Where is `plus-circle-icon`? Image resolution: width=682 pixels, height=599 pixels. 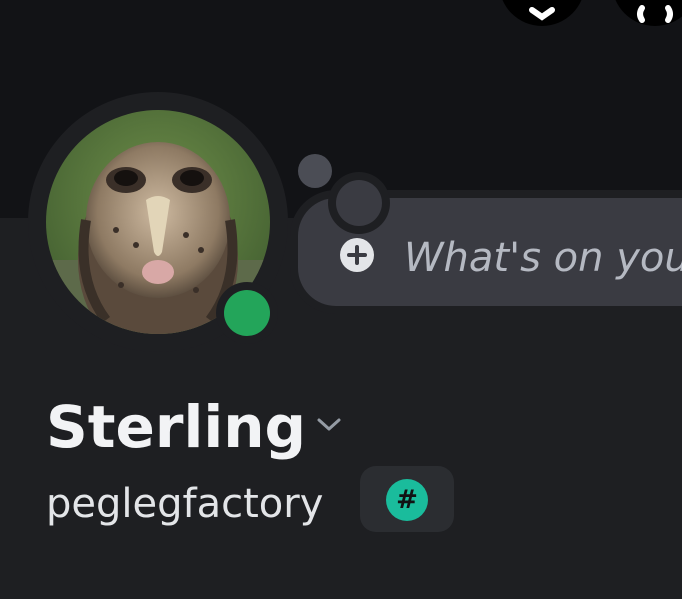 plus-circle-icon is located at coordinates (357, 255).